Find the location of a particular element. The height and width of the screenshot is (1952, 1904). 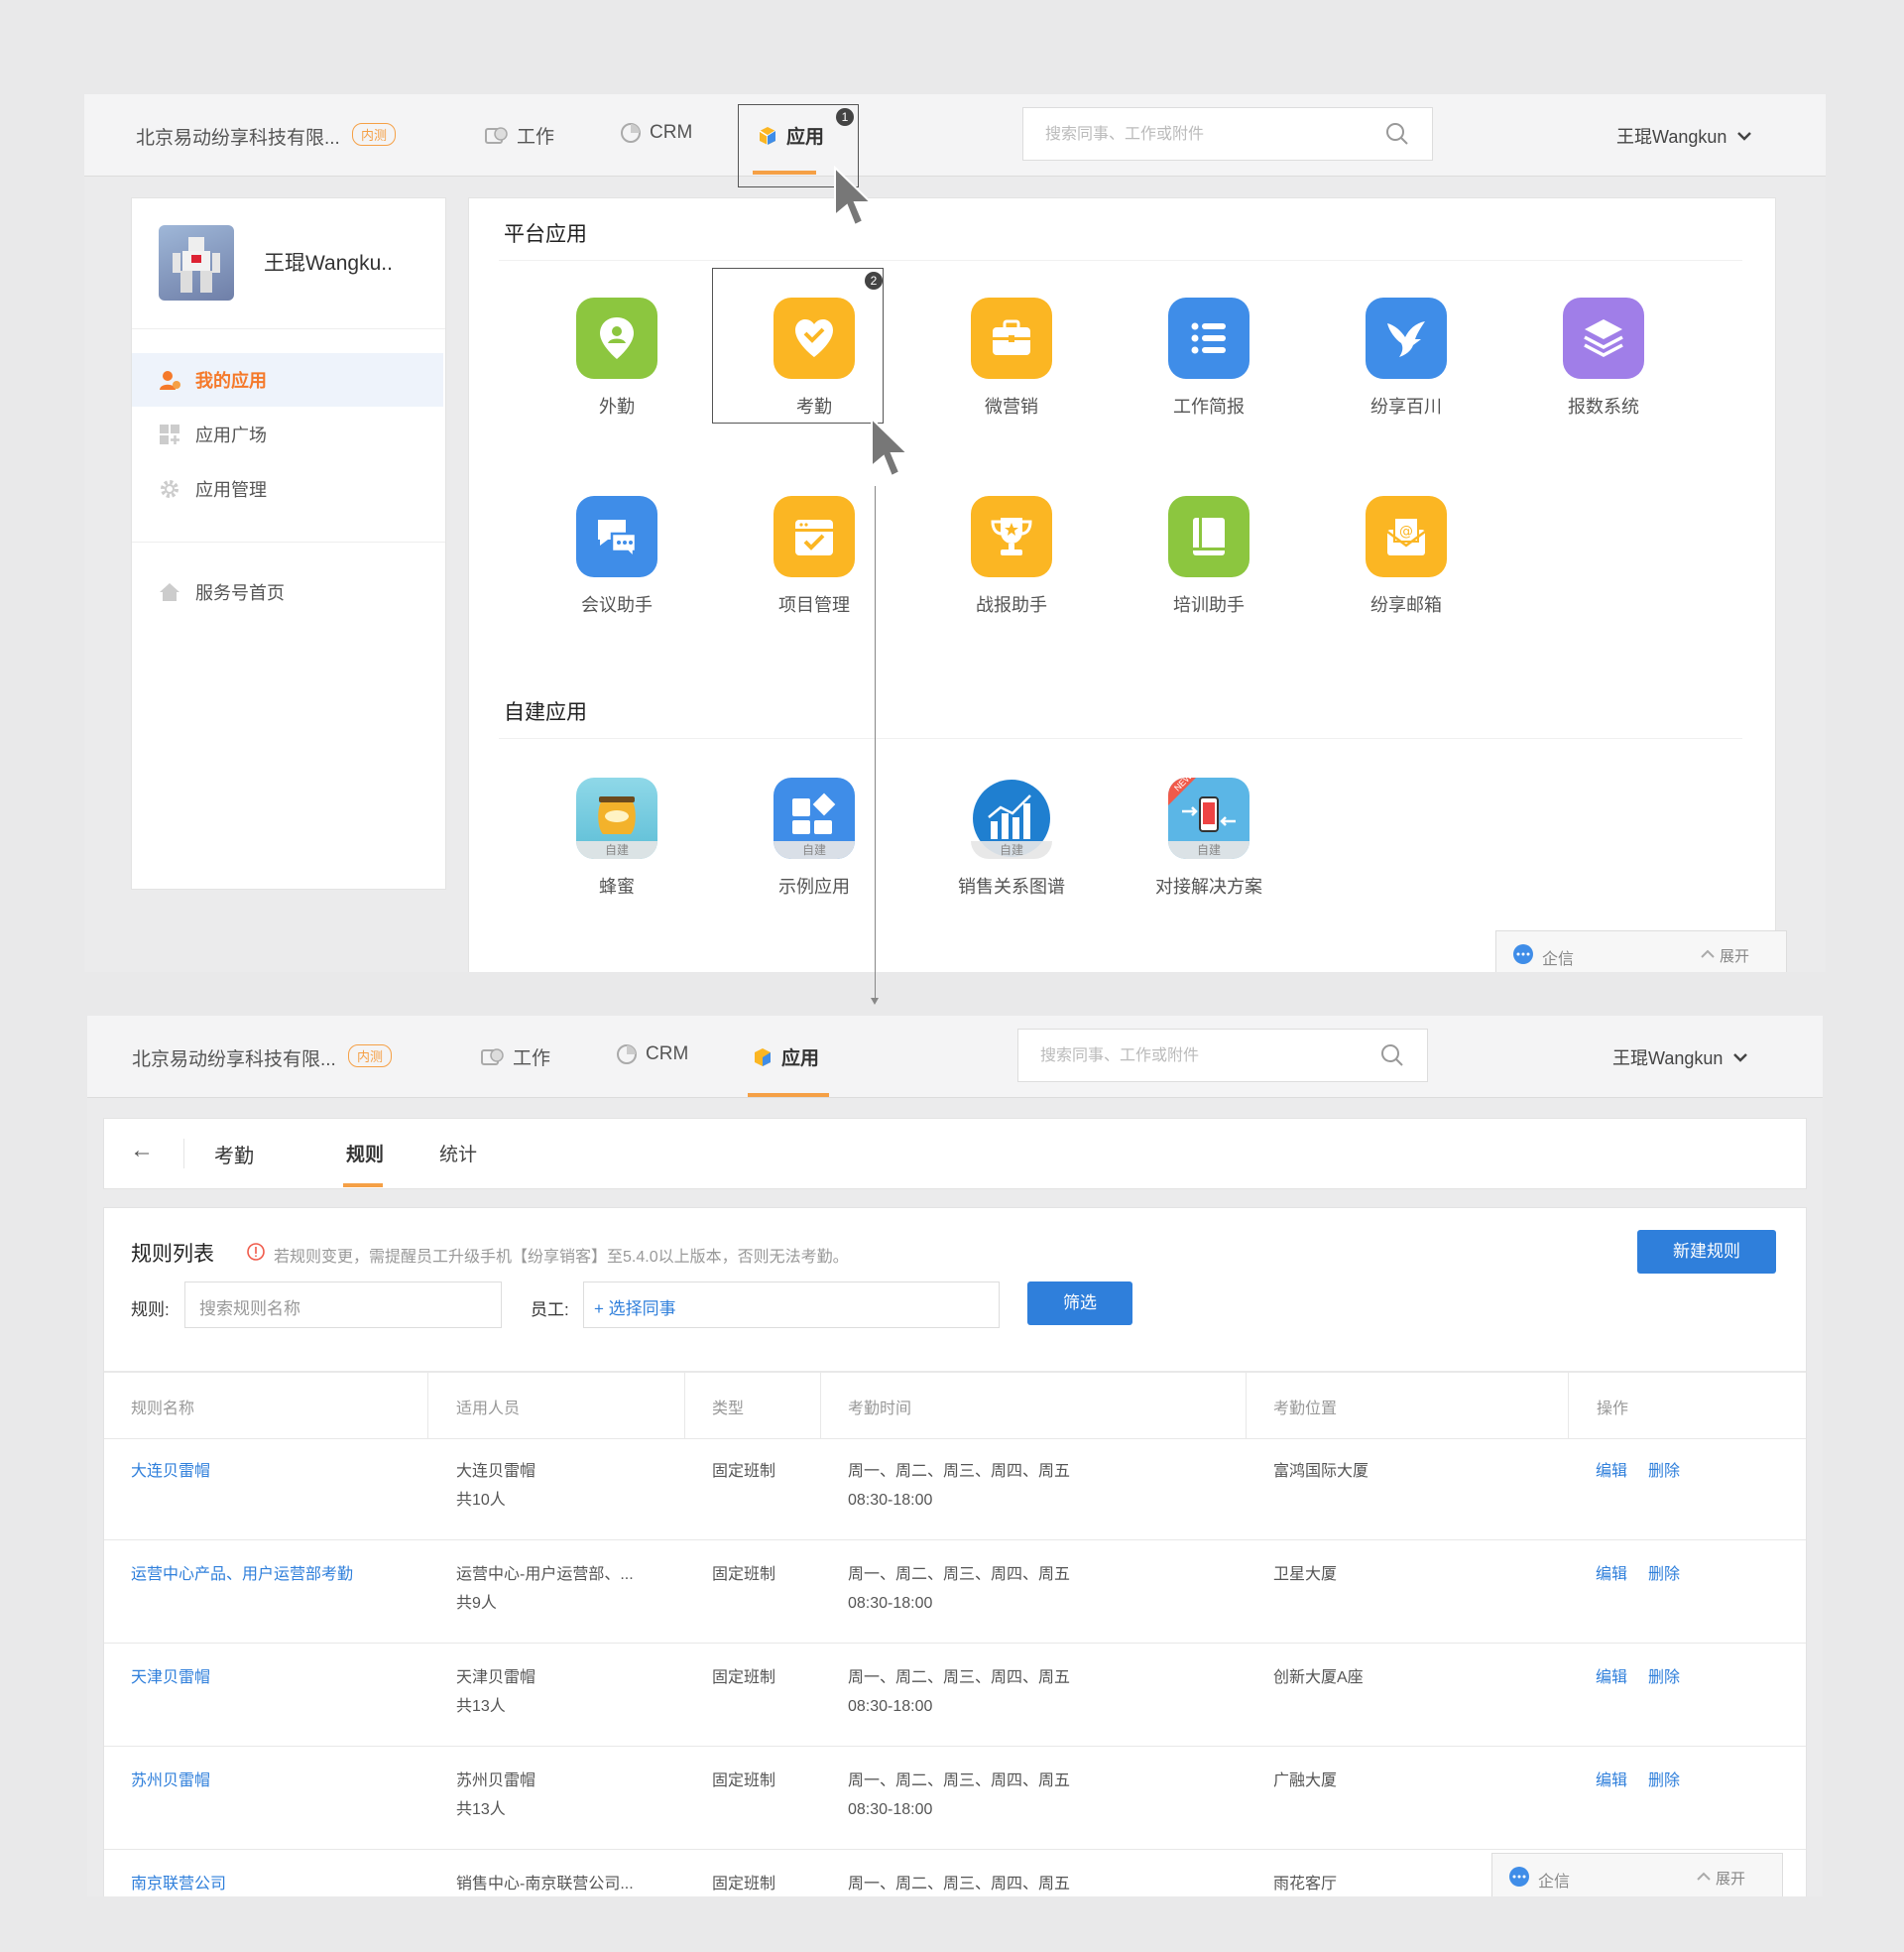

sidebar-item-service-home: 服务号首页 is located at coordinates (287, 592).